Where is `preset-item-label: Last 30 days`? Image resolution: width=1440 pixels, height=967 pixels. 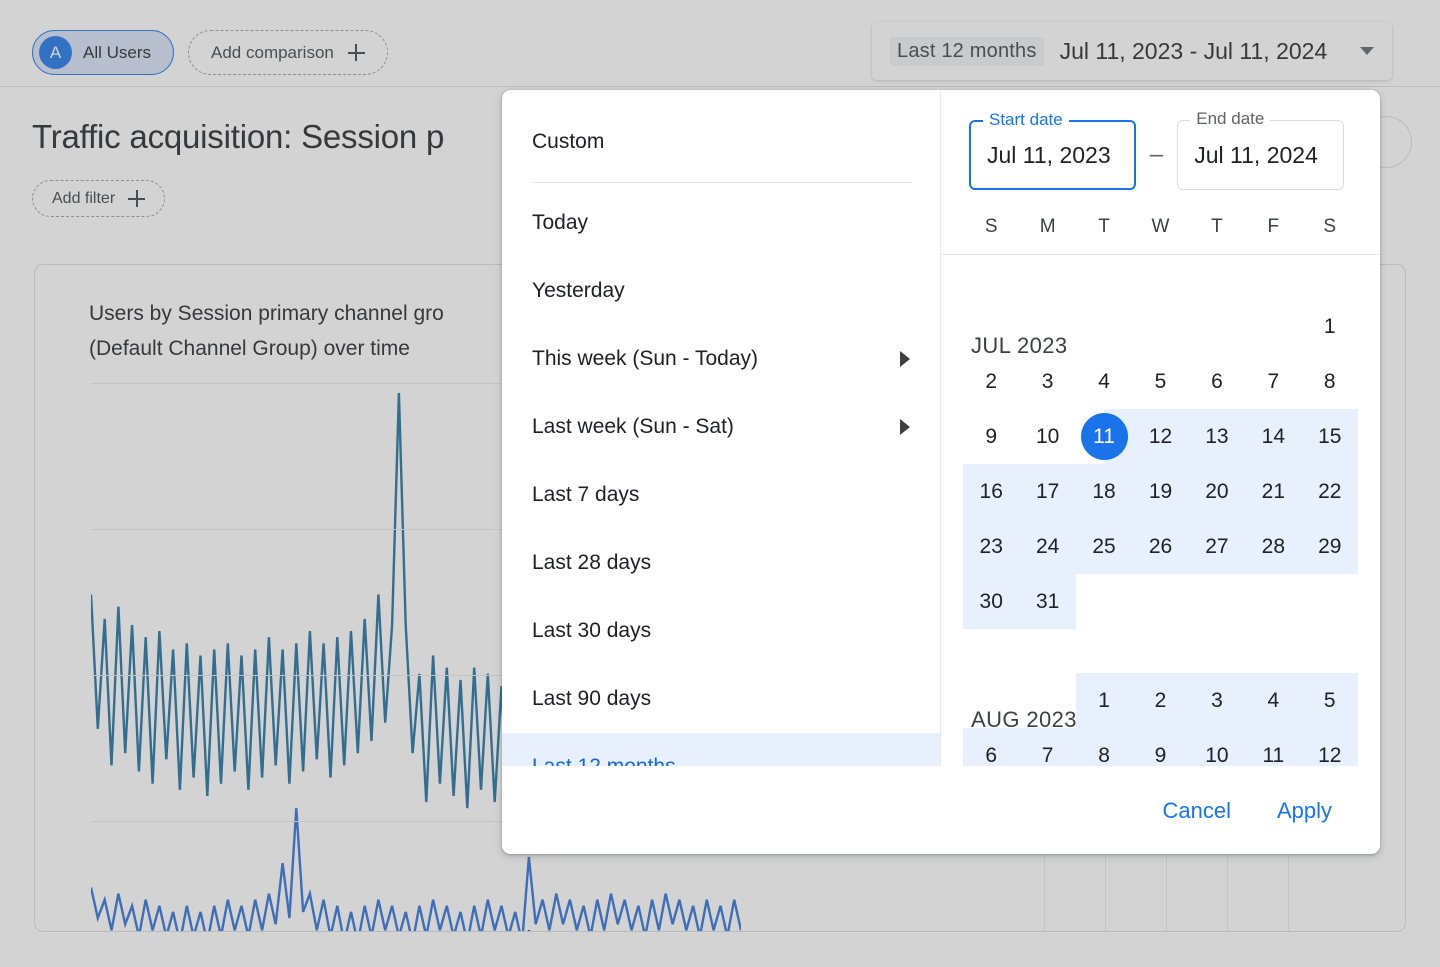
preset-item-label: Last 30 days is located at coordinates (592, 630).